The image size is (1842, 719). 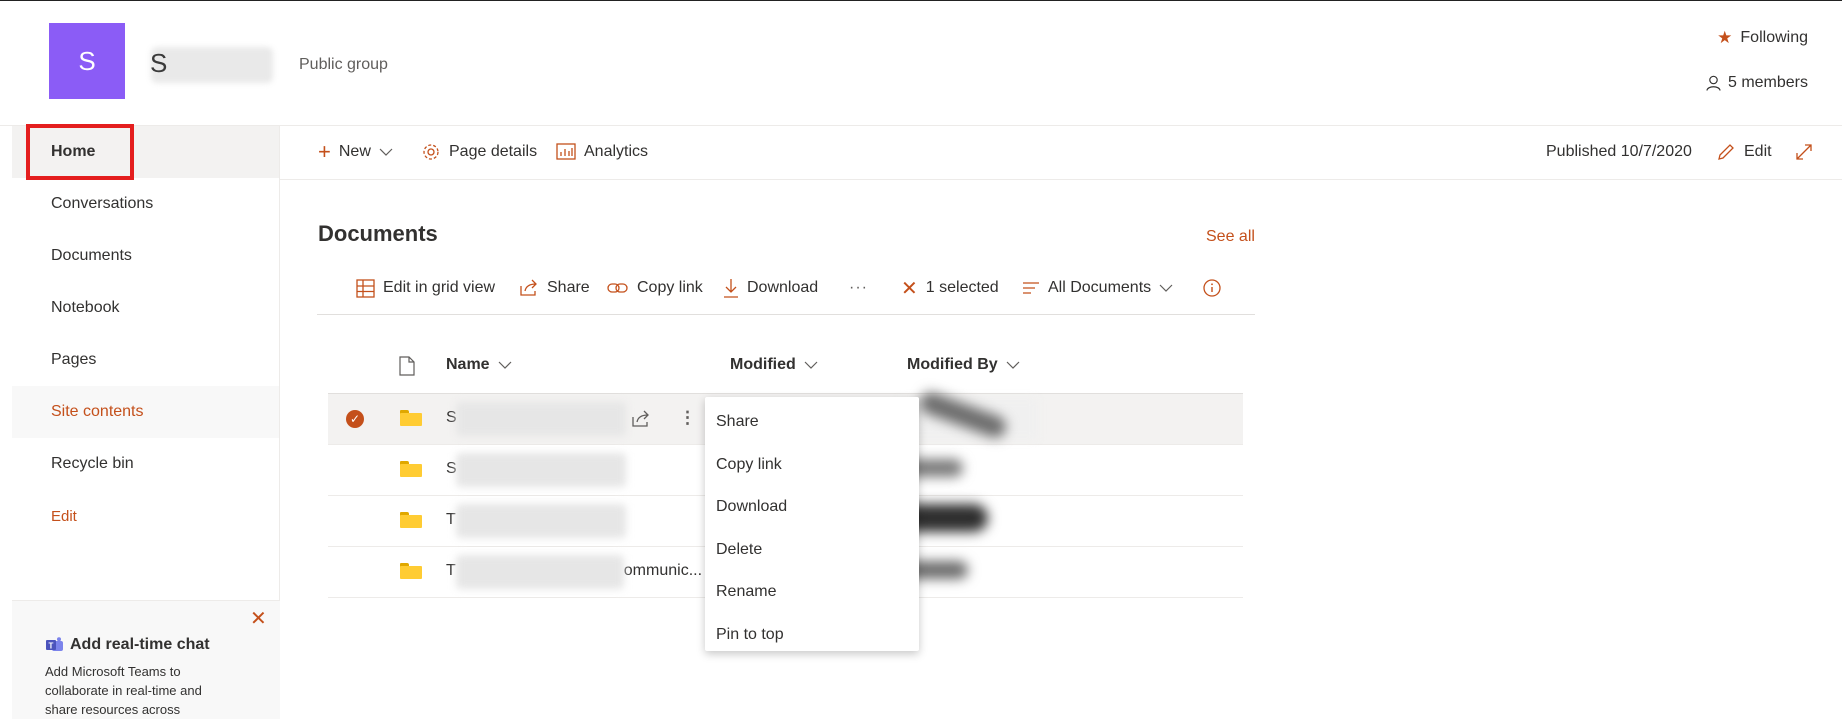 What do you see at coordinates (64, 516) in the screenshot?
I see `nav-item-label: Edit` at bounding box center [64, 516].